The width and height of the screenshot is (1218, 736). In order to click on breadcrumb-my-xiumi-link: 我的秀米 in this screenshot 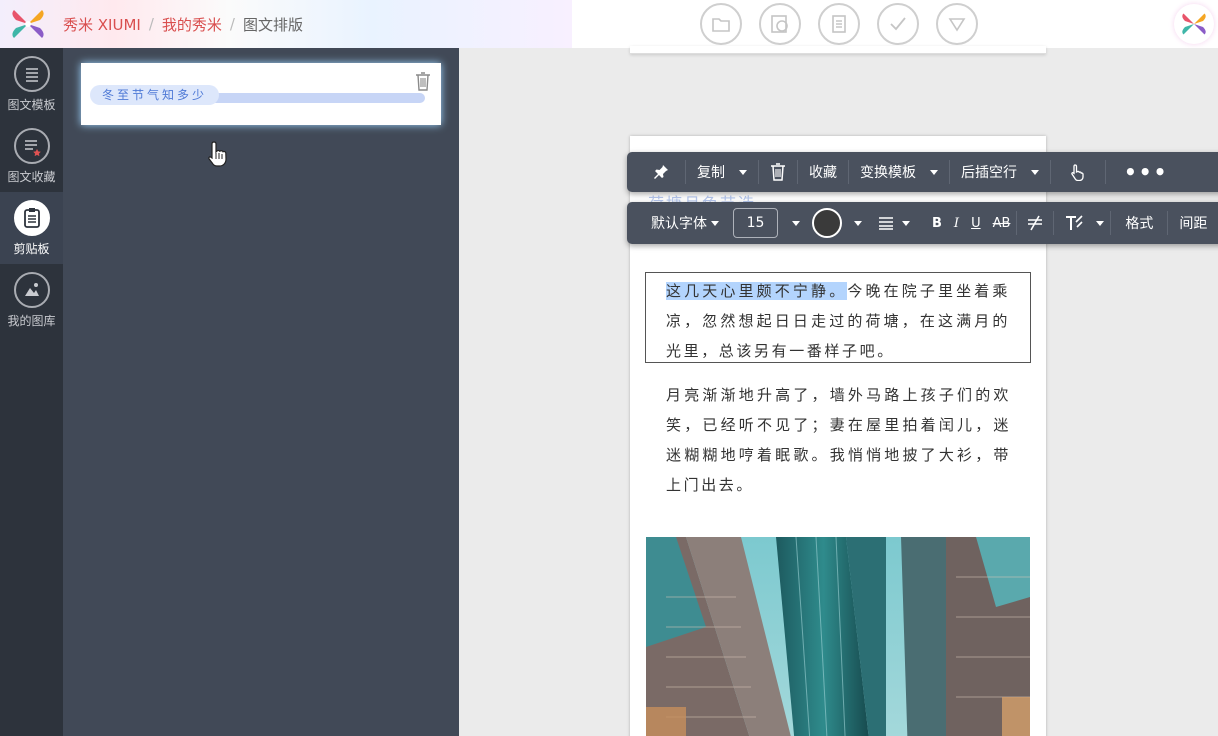, I will do `click(192, 24)`.